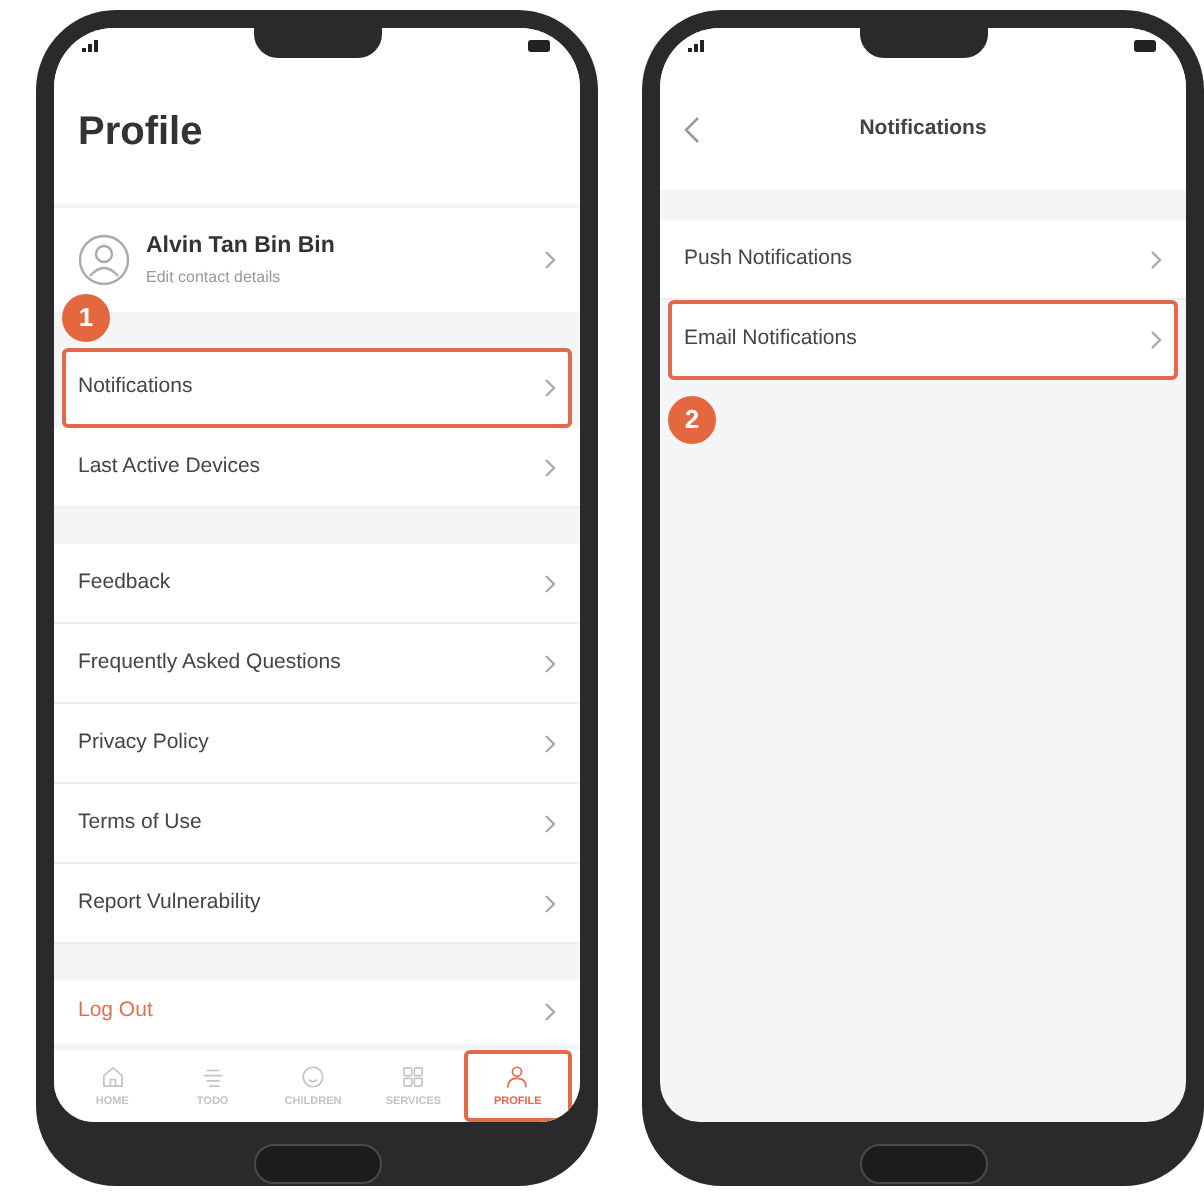 This screenshot has height=1194, width=1204. What do you see at coordinates (317, 744) in the screenshot?
I see `list-item: Privacy Policy` at bounding box center [317, 744].